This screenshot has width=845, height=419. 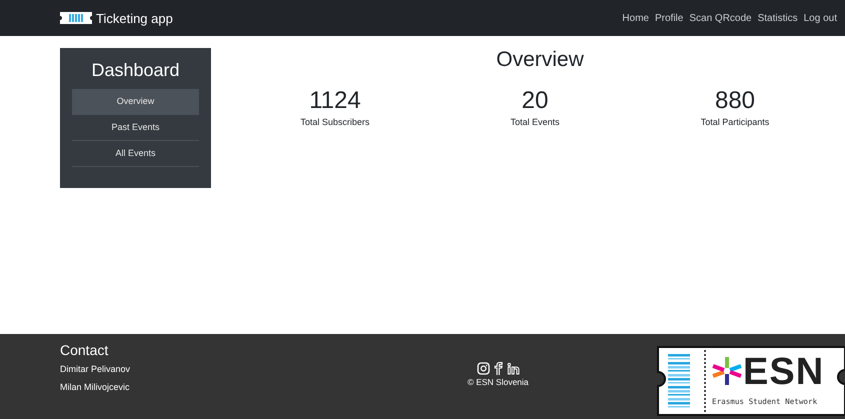 I want to click on contact-heading: Contact, so click(x=85, y=350).